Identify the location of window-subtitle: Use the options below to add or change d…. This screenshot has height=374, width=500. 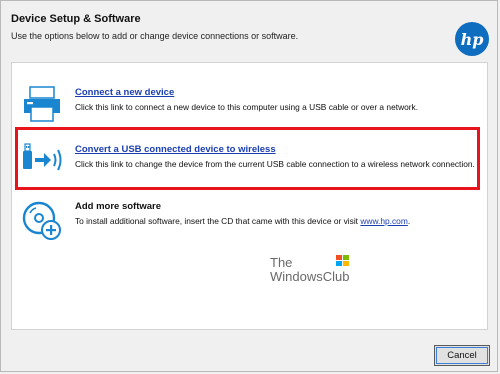
(155, 36).